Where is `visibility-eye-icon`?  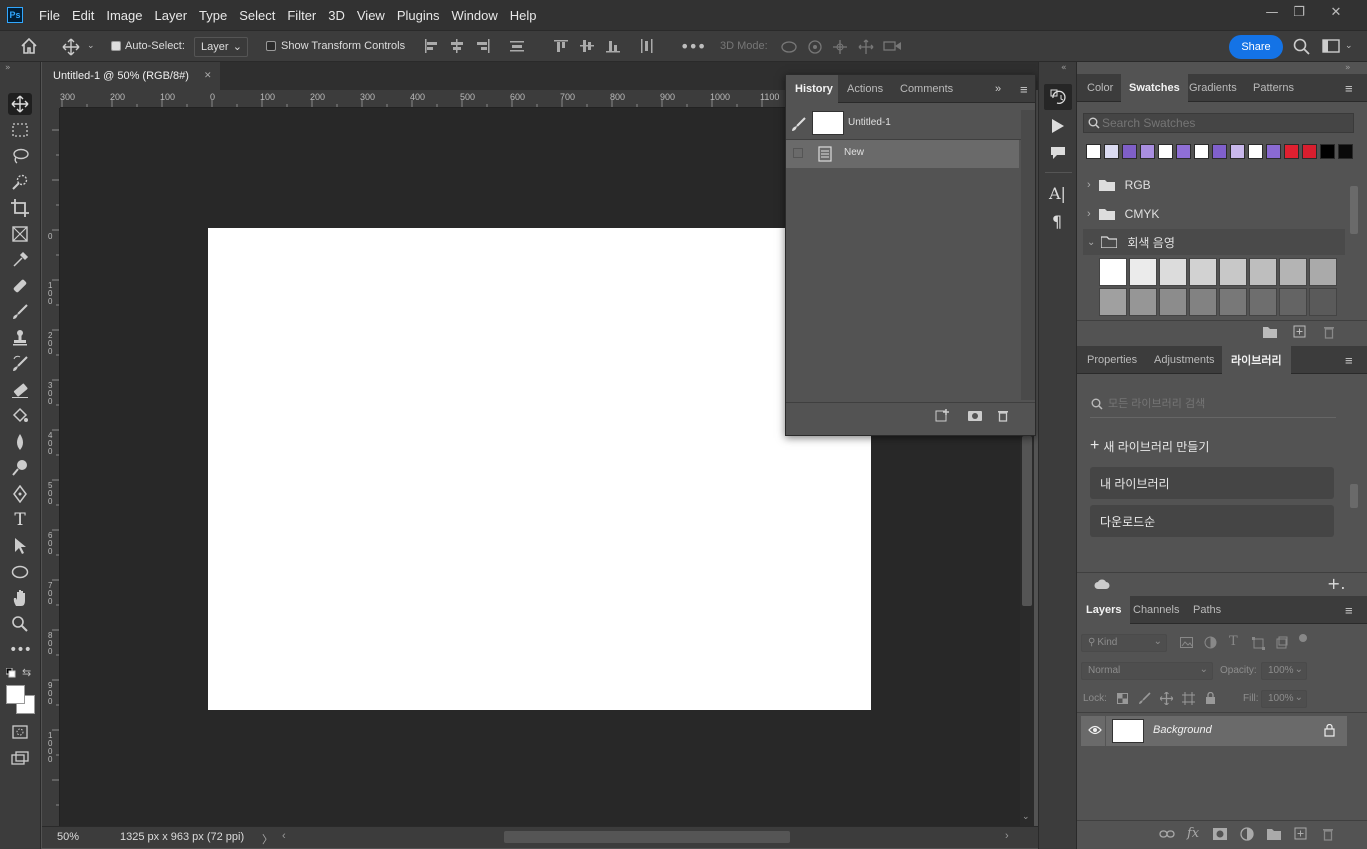
visibility-eye-icon is located at coordinates (1095, 730).